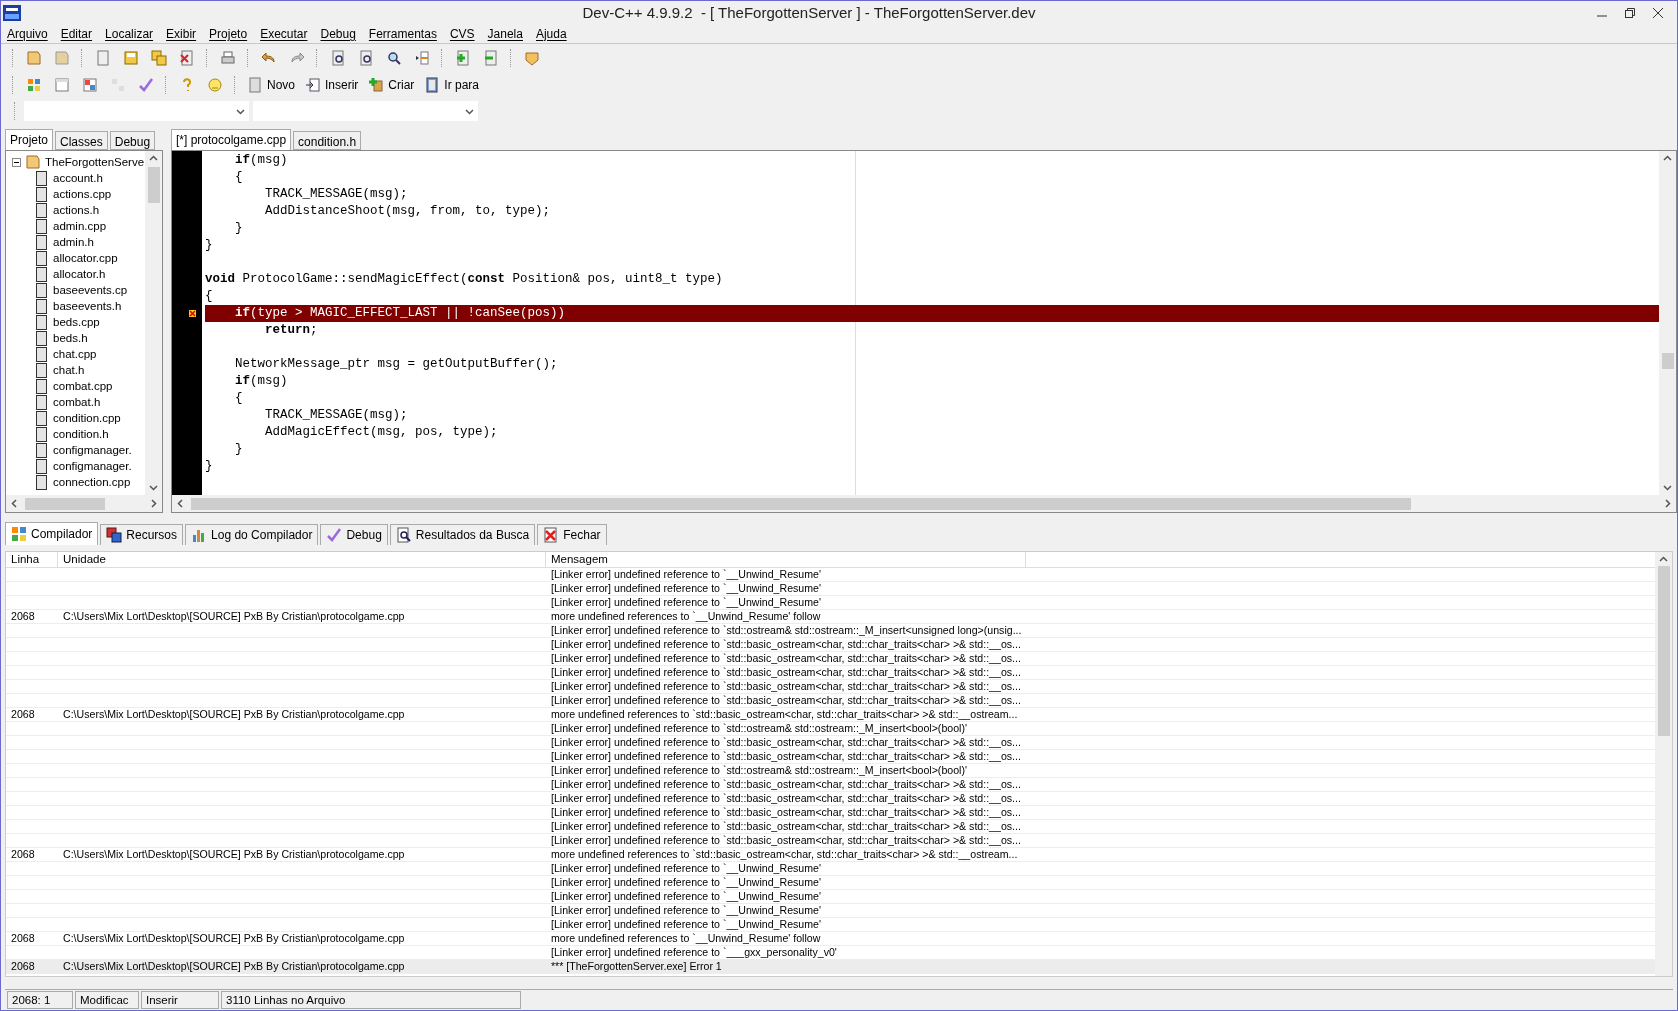 This screenshot has width=1678, height=1011. Describe the element at coordinates (234, 714) in the screenshot. I see `unit-path: C:\Users\Mix Lort\Desktop\[SOURCE] PxB By Cristian\protocolgame.cpp` at that location.